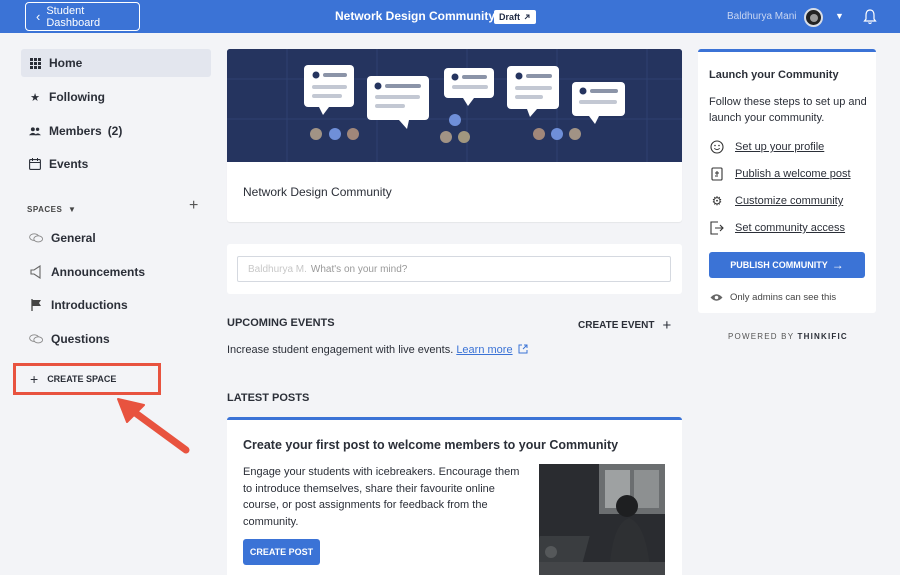 The image size is (900, 575). I want to click on student-dashboard-label: Student Dashboard, so click(73, 16).